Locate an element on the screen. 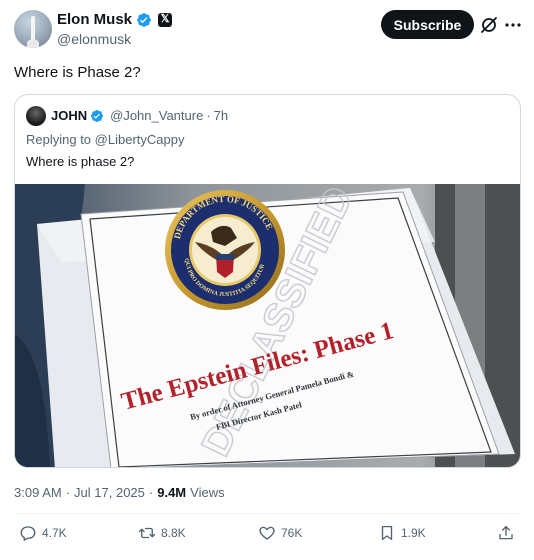  reply-icon is located at coordinates (28, 533).